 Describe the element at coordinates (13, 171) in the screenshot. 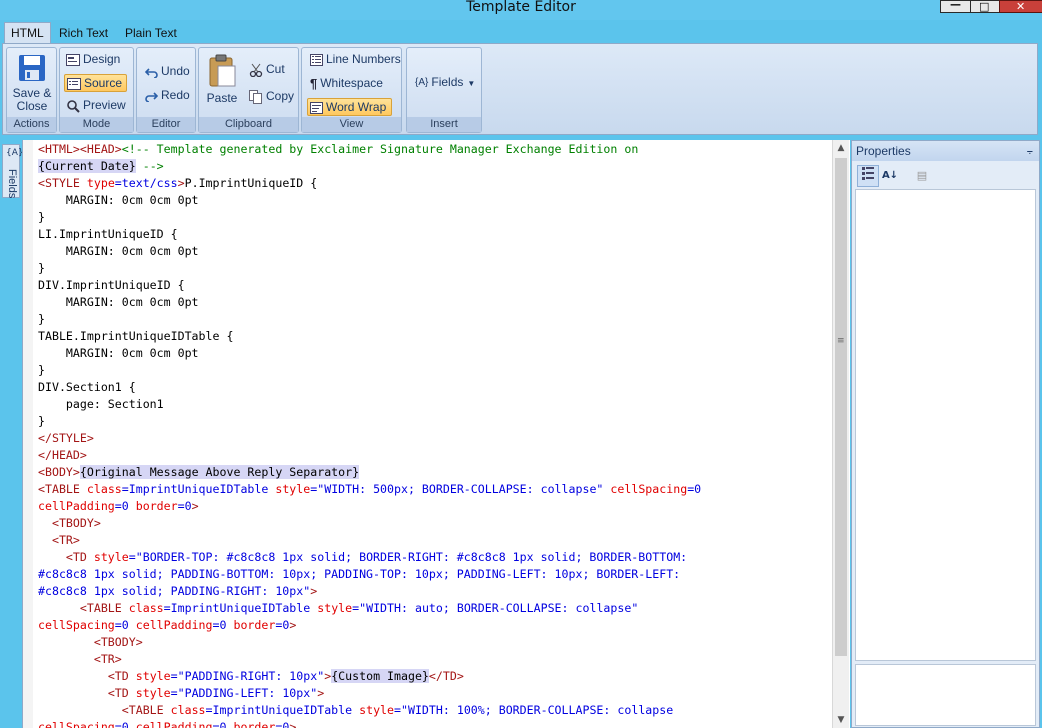

I see `fields-side-tab: {A} Fields` at that location.